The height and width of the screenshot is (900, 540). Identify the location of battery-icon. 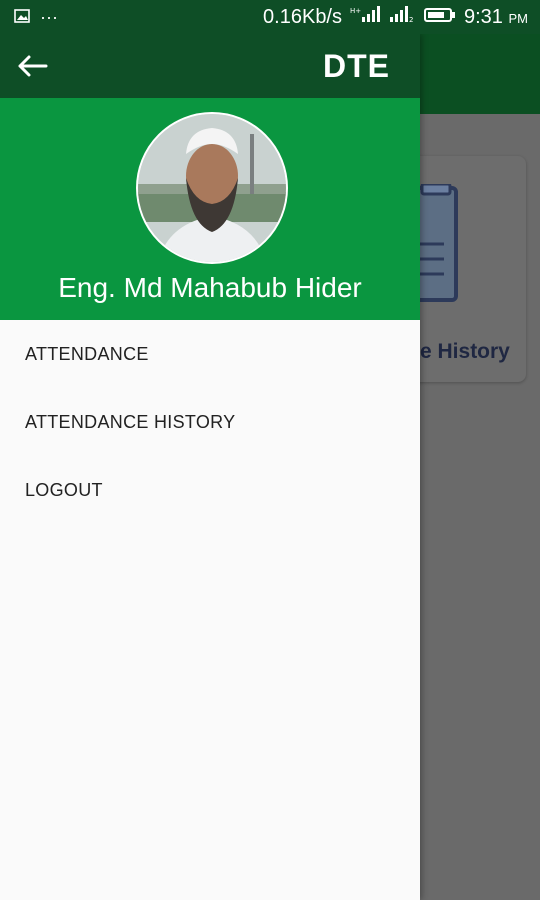
(440, 17).